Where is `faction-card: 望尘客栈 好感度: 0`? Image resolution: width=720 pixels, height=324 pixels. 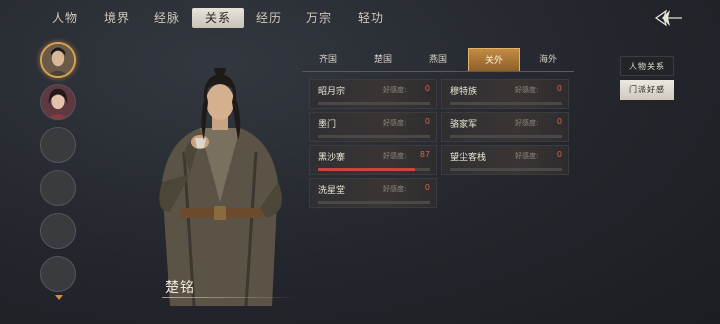 faction-card: 望尘客栈 好感度: 0 is located at coordinates (505, 160).